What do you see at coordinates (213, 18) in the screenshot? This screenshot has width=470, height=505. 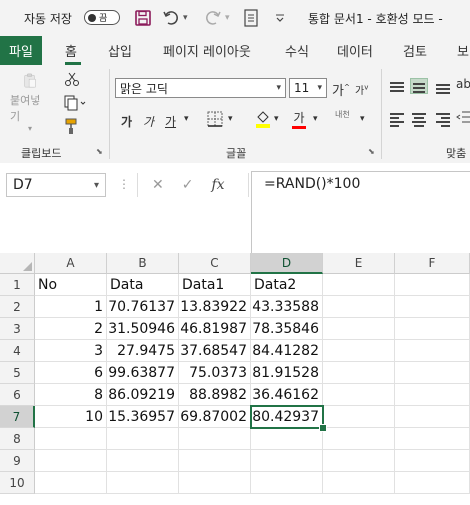 I see `redo-icon` at bounding box center [213, 18].